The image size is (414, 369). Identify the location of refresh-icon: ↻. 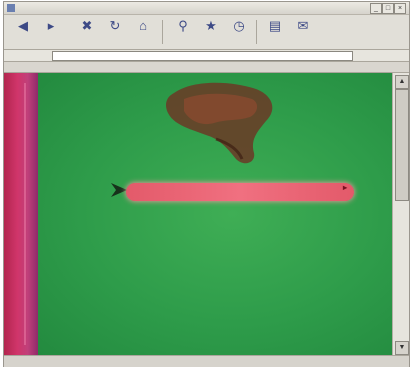
(115, 25).